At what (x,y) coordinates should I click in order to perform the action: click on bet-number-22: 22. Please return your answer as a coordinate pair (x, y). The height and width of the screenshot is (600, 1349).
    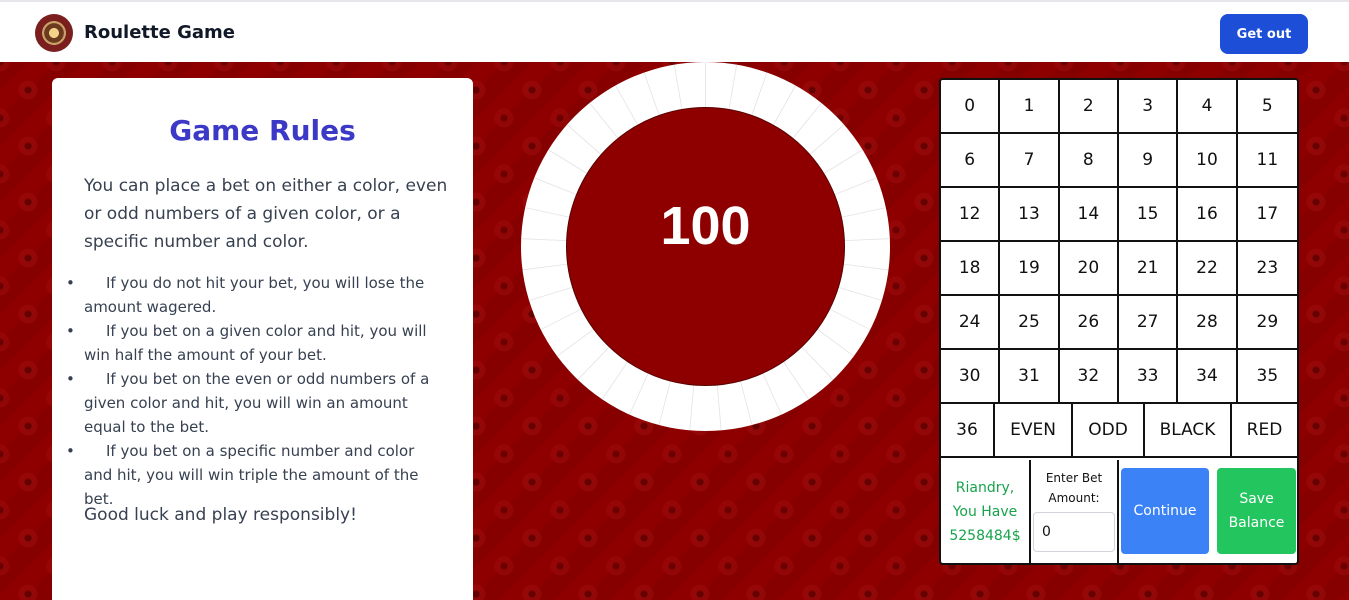
    Looking at the image, I should click on (1208, 269).